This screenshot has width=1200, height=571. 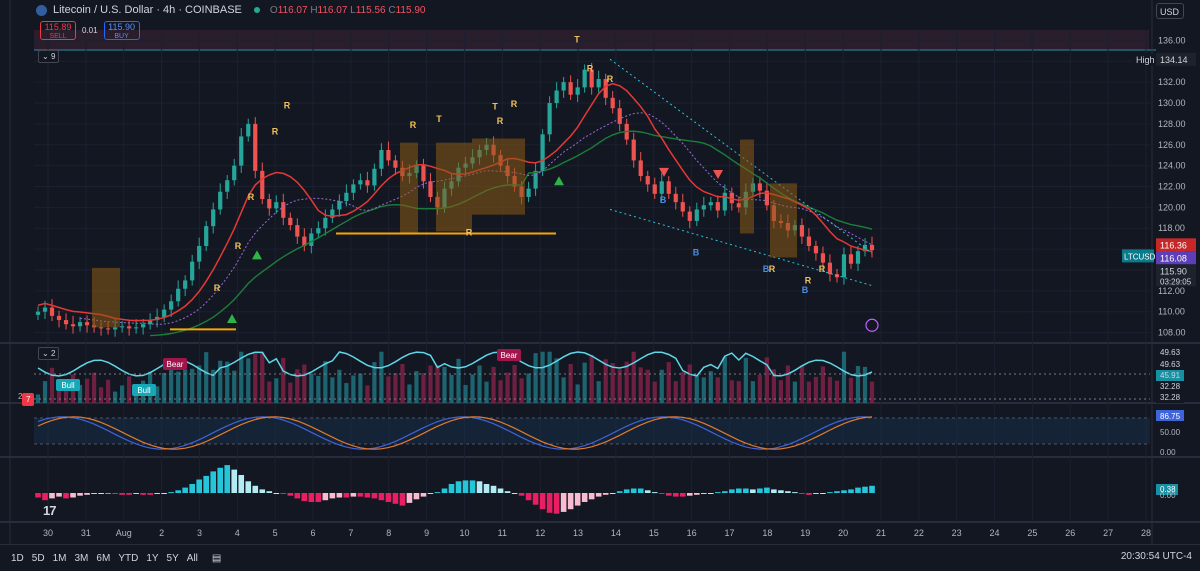 I want to click on symbol-title: Litecoin / U.S. Dollar · 4h · COINBASE, so click(x=147, y=10).